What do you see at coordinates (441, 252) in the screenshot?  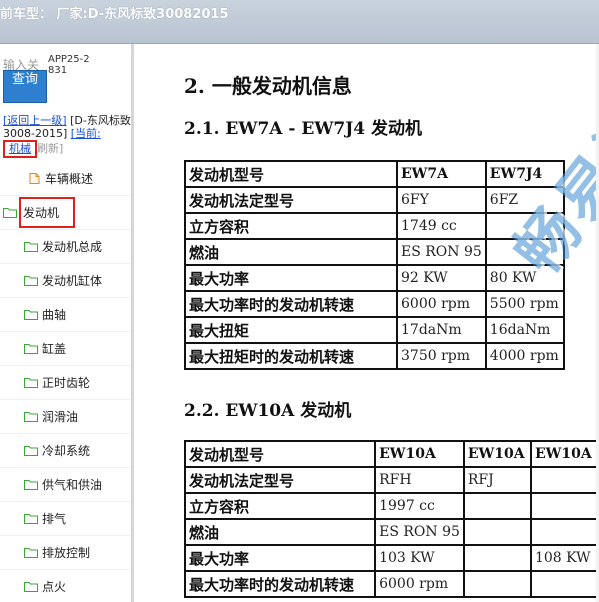 I see `spec-value: ES RON 95` at bounding box center [441, 252].